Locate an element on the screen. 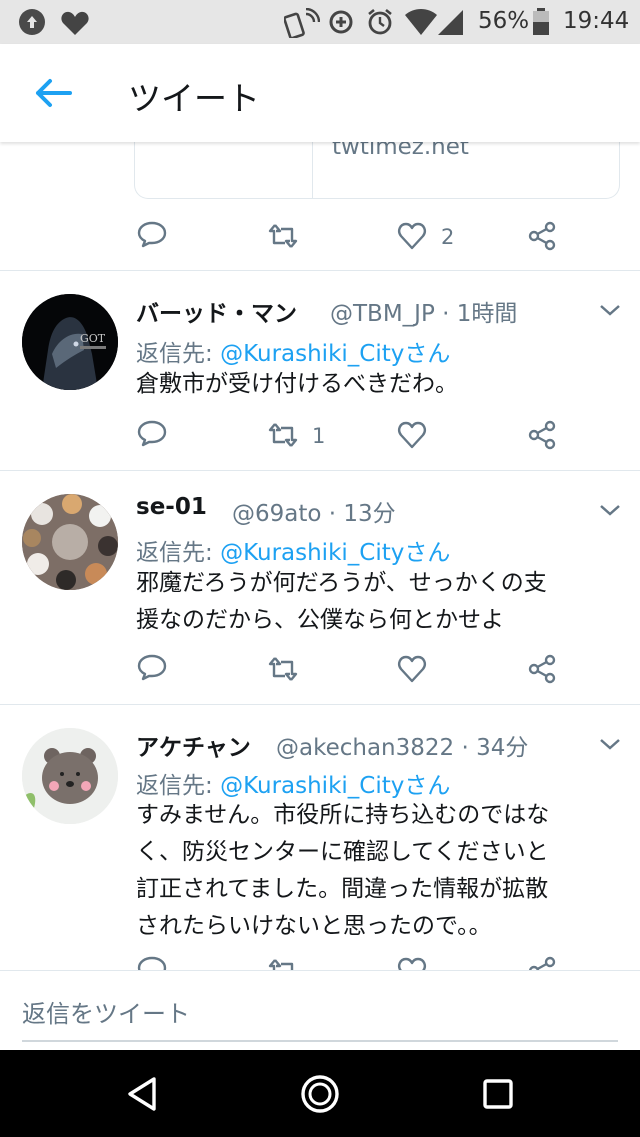  wifi-icon is located at coordinates (421, 22).